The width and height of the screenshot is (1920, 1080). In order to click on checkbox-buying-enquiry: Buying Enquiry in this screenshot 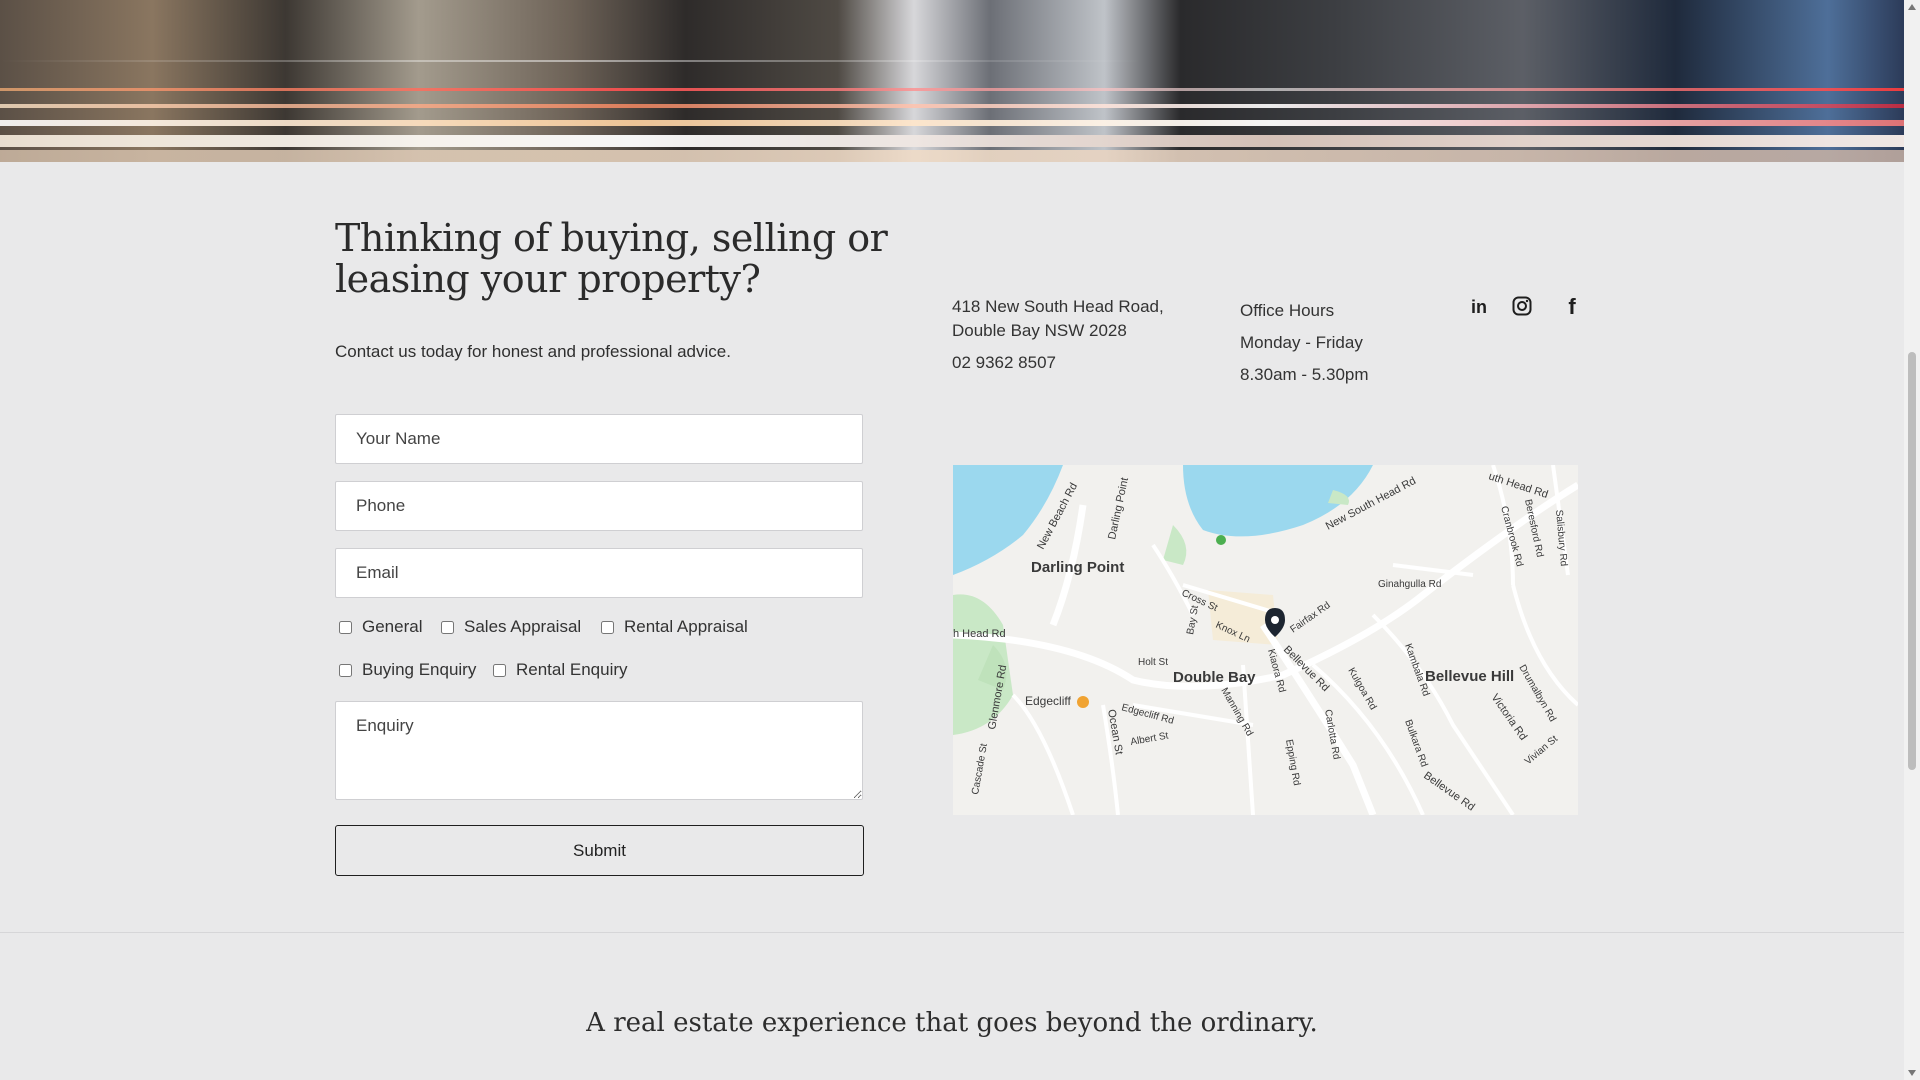, I will do `click(405, 670)`.